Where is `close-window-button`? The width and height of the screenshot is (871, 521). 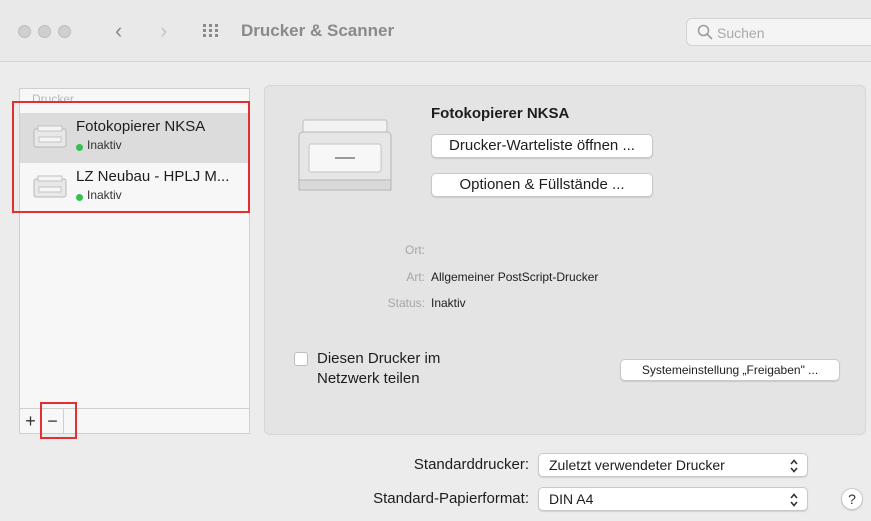
close-window-button is located at coordinates (24, 31).